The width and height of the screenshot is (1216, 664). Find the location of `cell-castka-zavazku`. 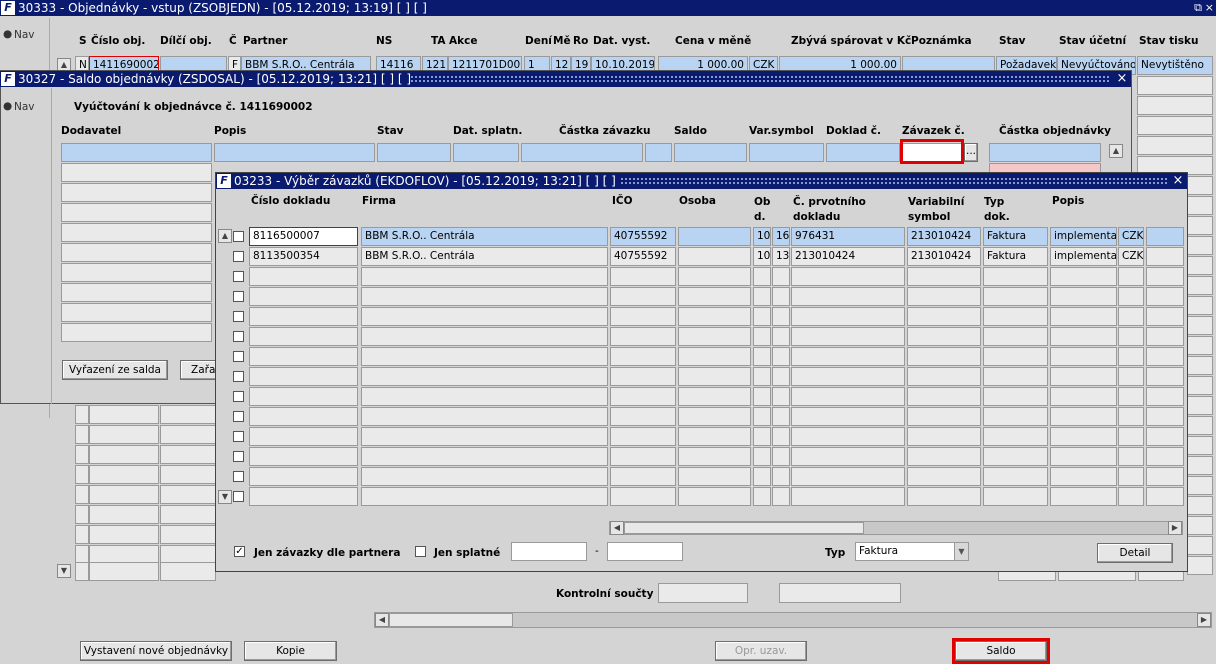

cell-castka-zavazku is located at coordinates (582, 152).